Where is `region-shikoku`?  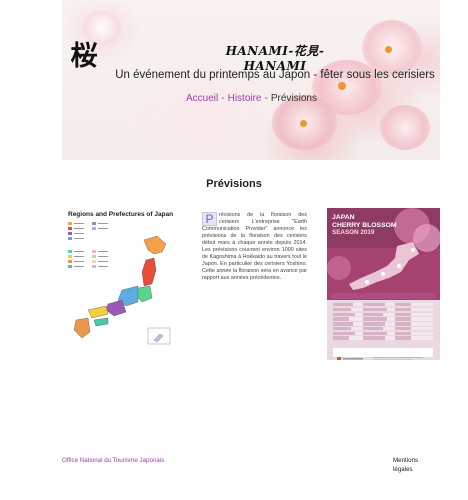
region-shikoku is located at coordinates (101, 322).